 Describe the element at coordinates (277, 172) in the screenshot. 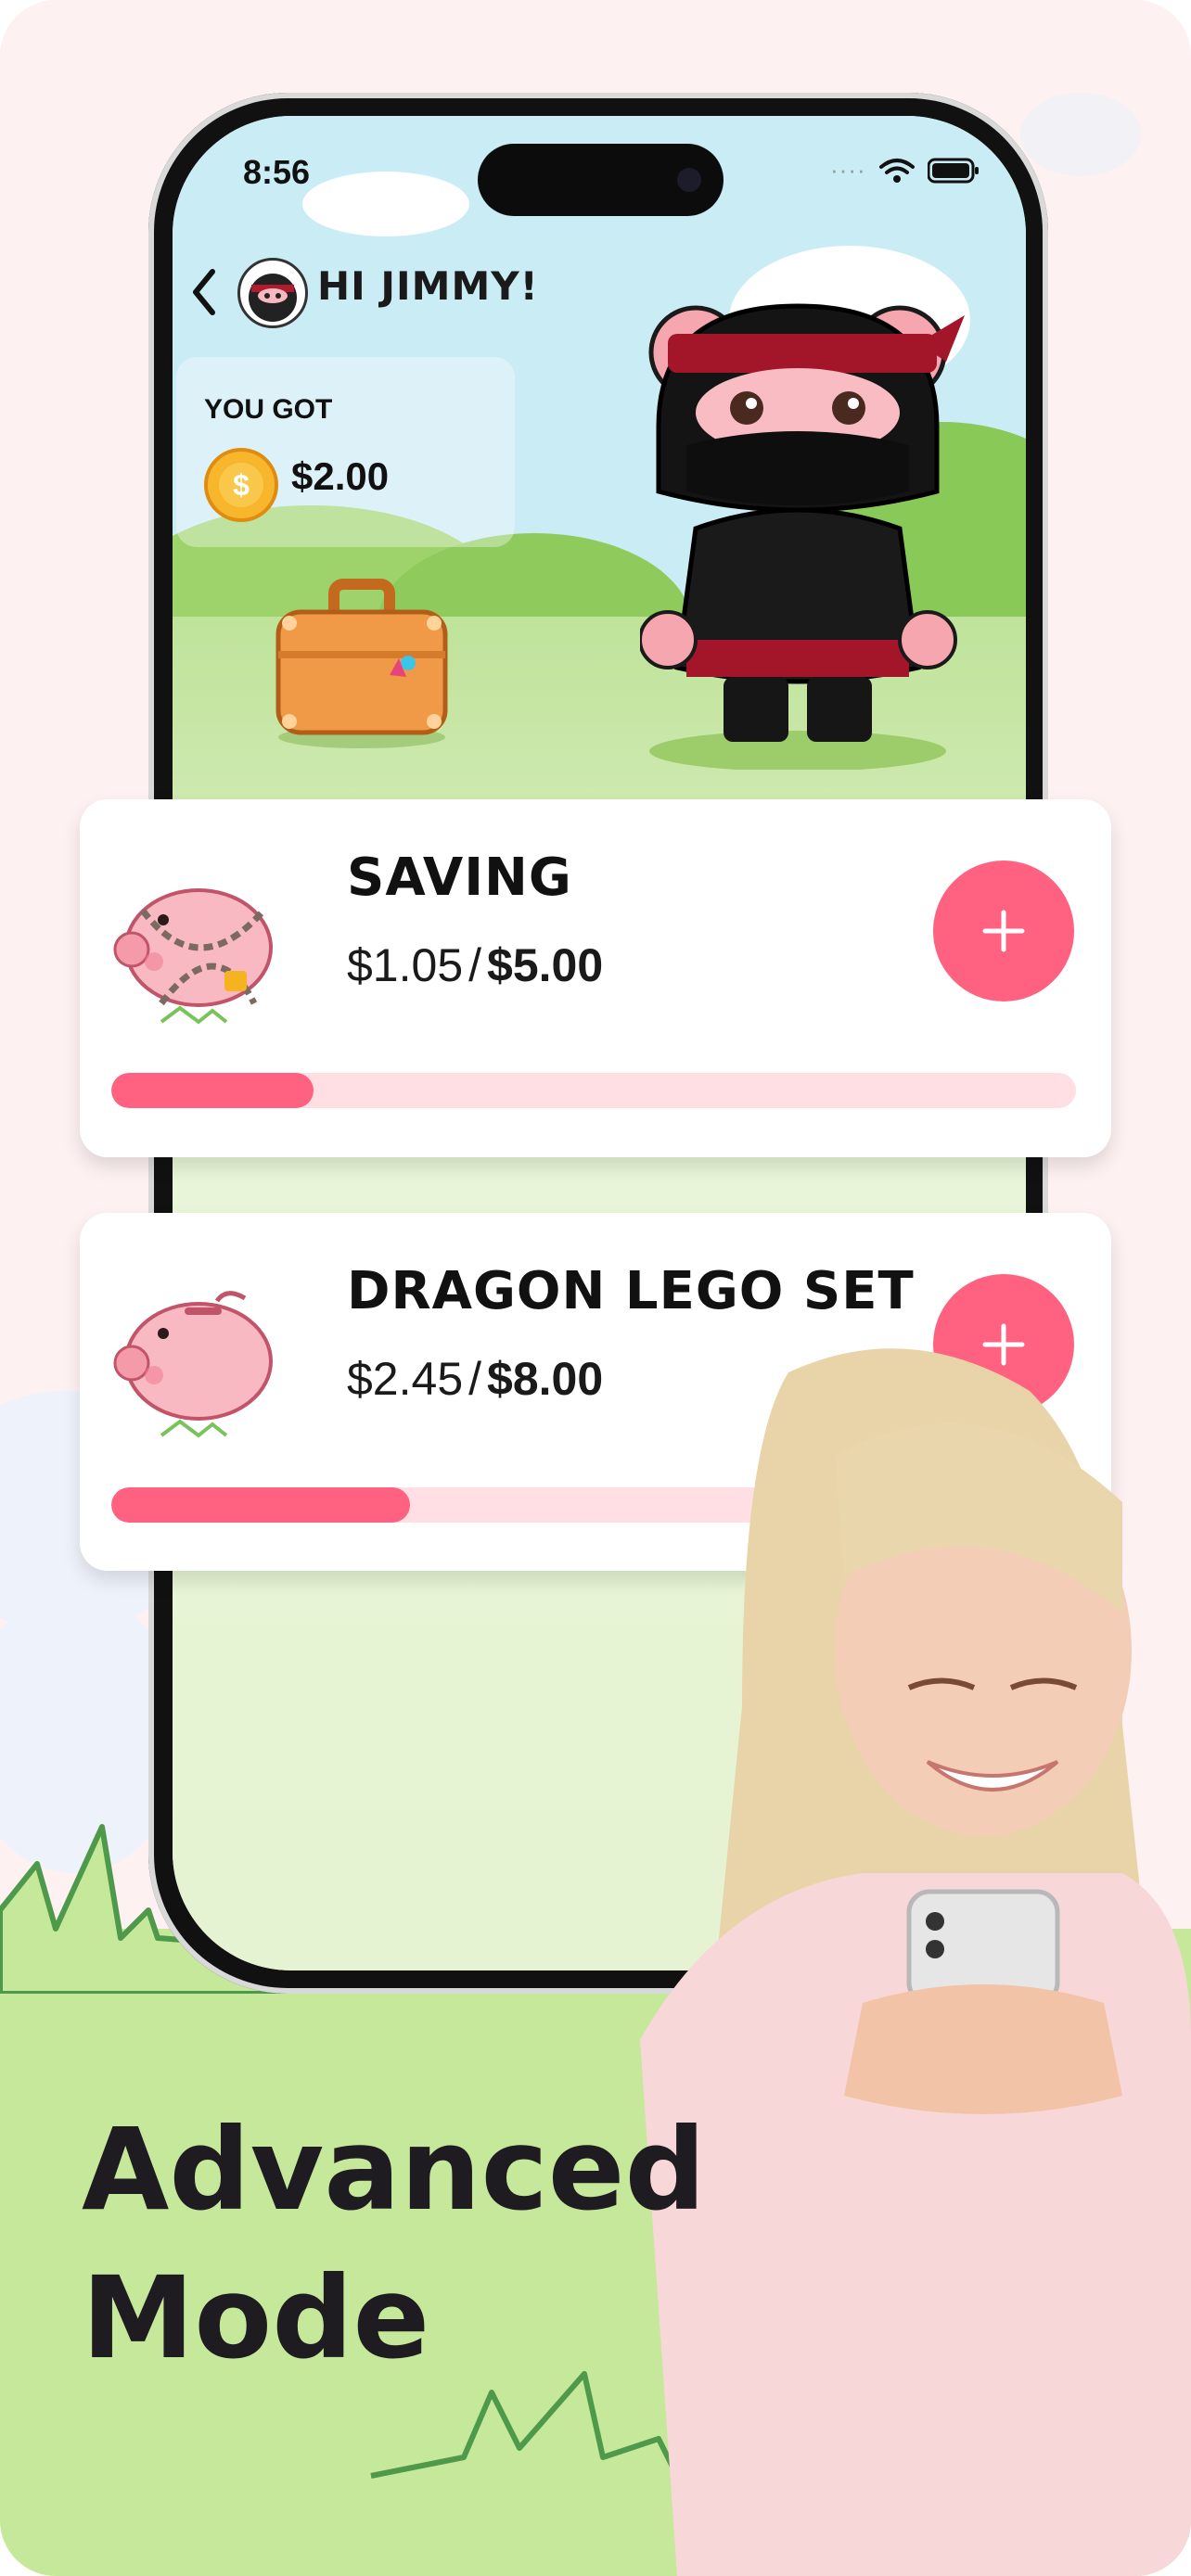

I see `status-time: 8:56` at that location.